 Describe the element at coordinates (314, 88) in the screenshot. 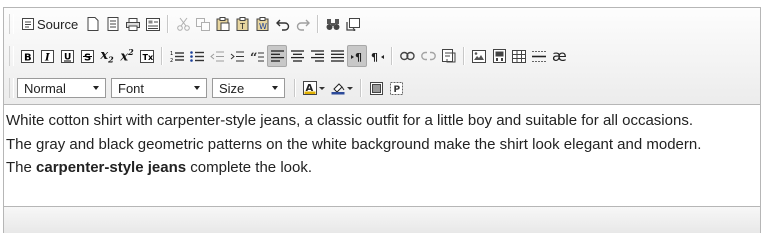

I see `text-color-button: A` at that location.